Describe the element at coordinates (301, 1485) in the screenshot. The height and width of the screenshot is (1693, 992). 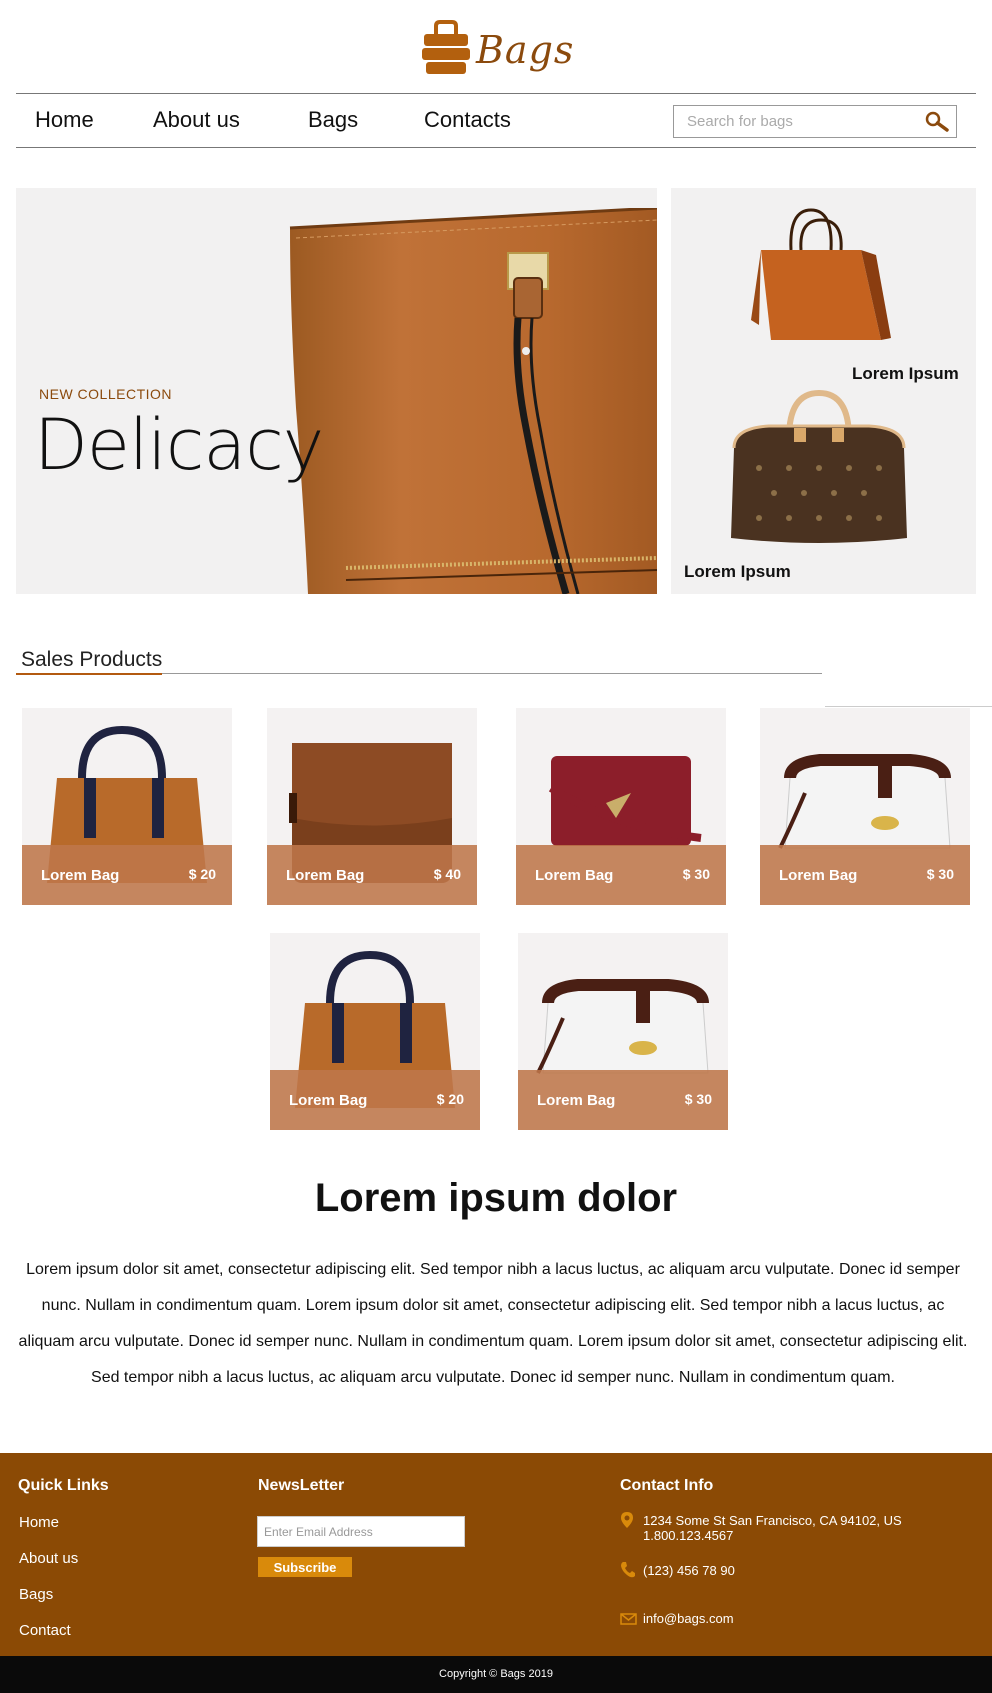
I see `newsletter-title: NewsLetter` at that location.